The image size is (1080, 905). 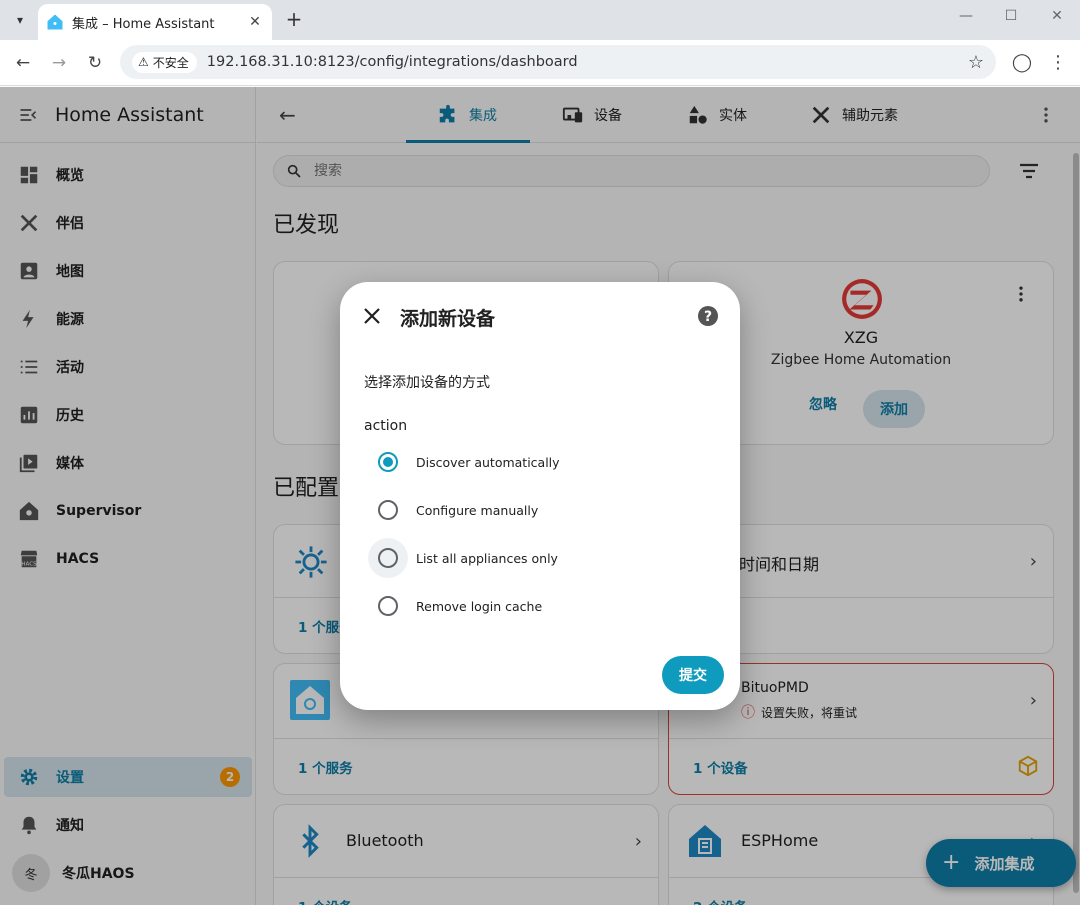 I want to click on help-icon: ?, so click(x=708, y=316).